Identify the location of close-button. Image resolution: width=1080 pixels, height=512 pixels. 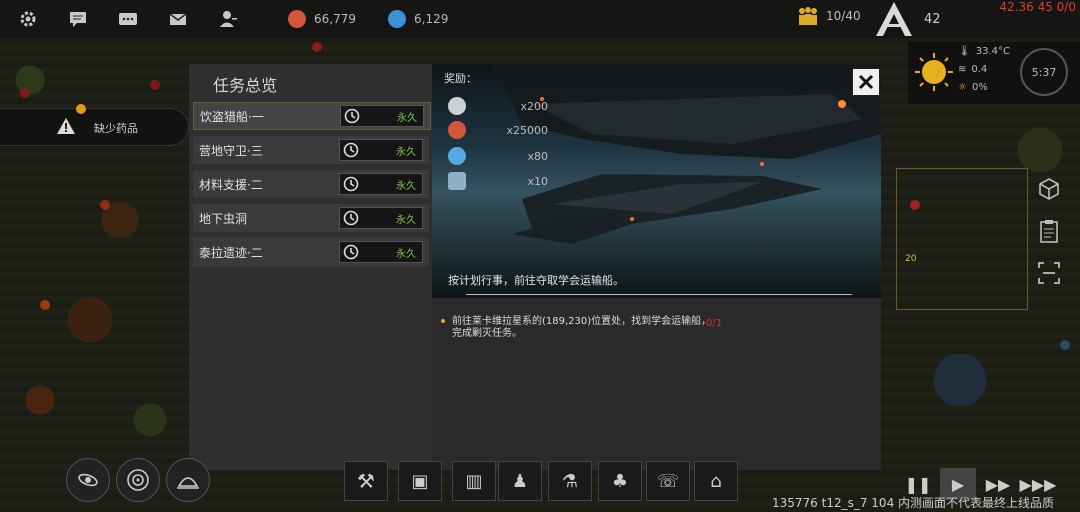
(866, 82).